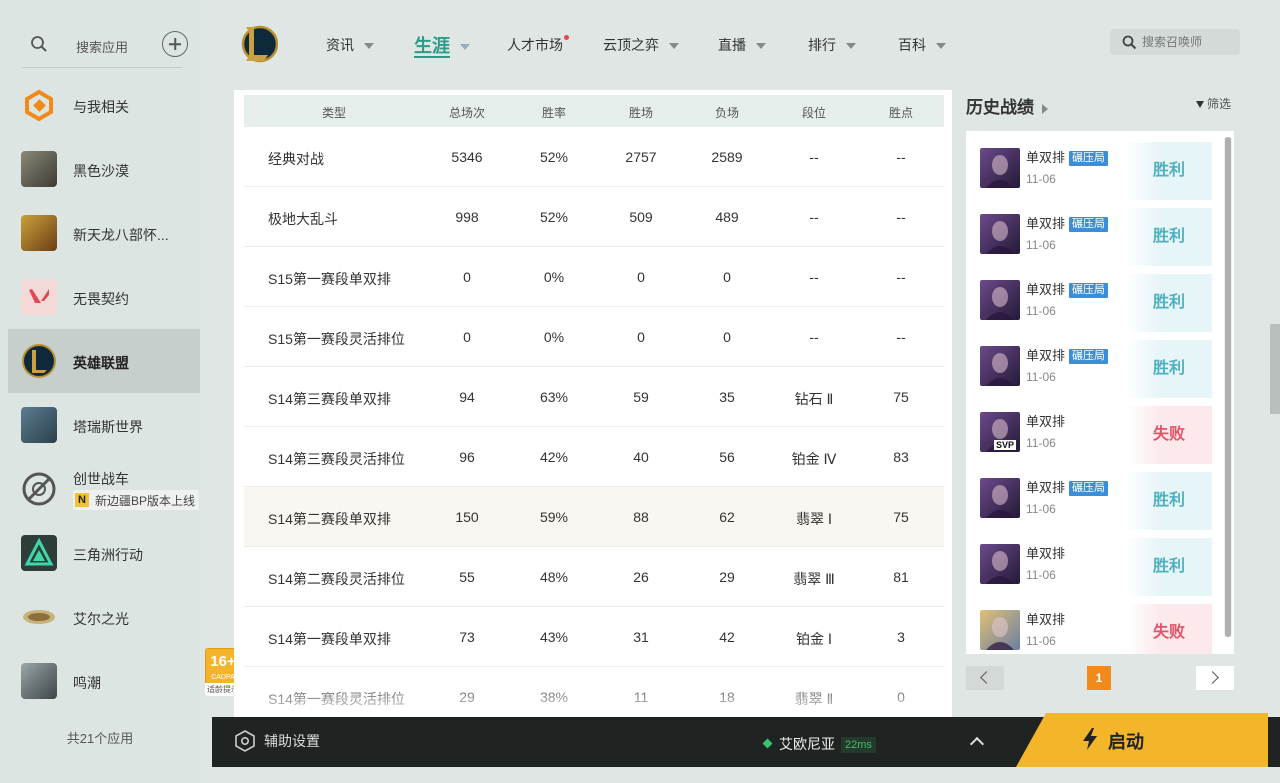 This screenshot has width=1280, height=783. I want to click on tab-tft: 云顶之弈, so click(641, 45).